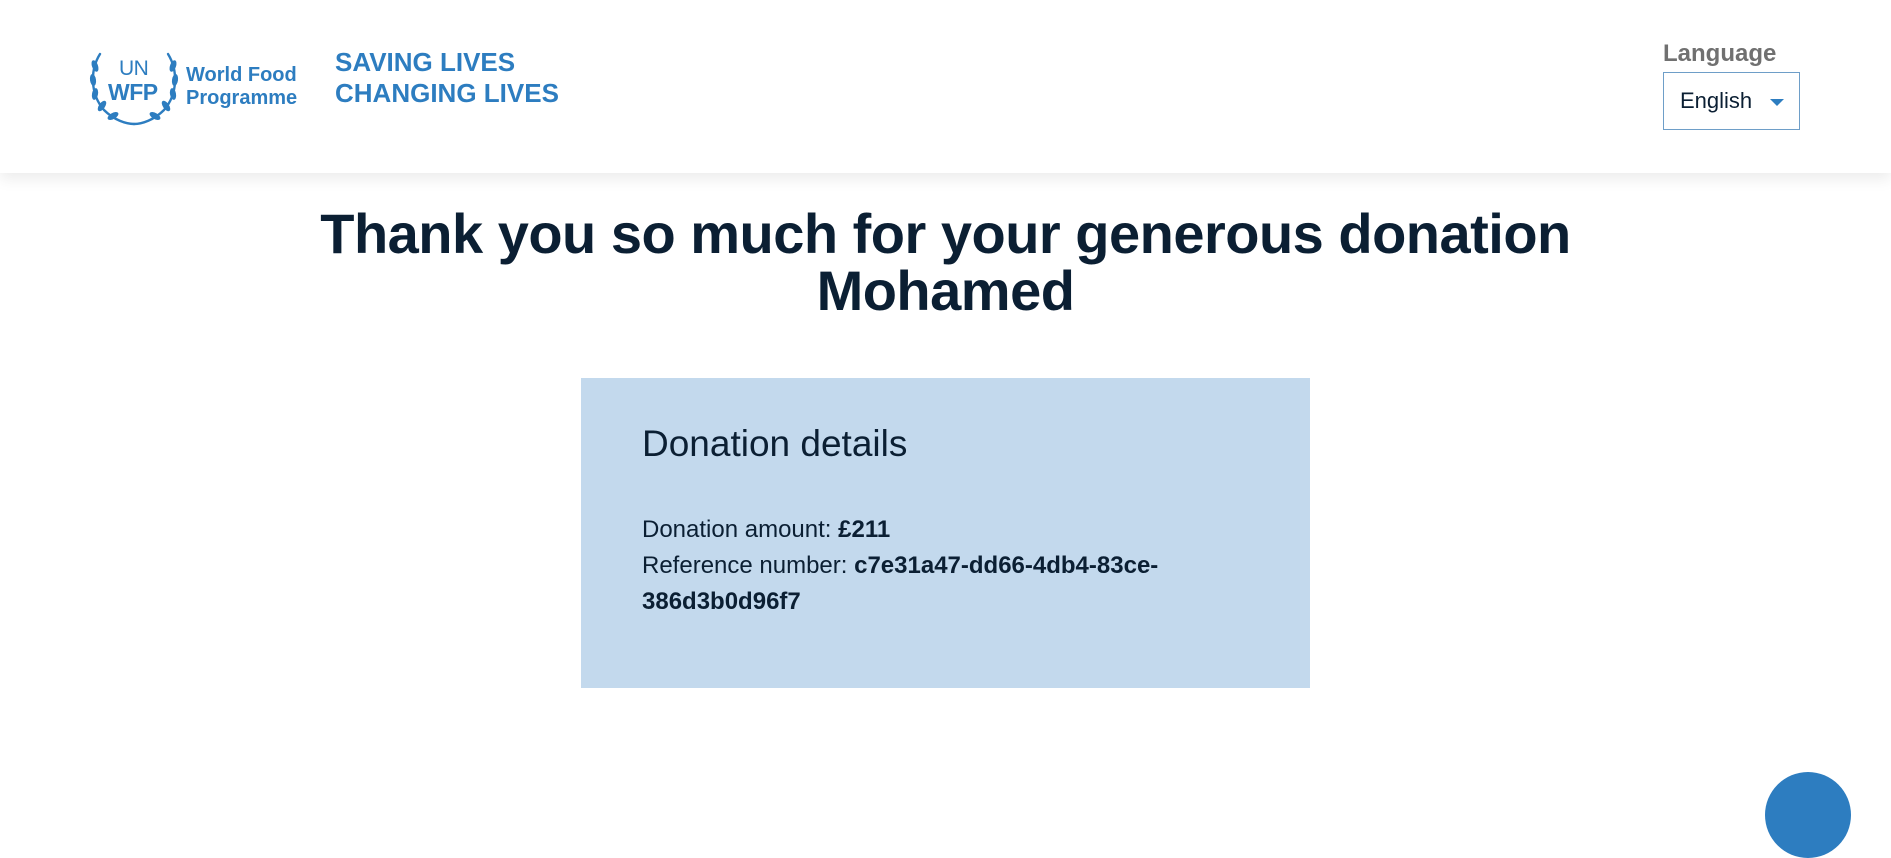 The image size is (1891, 858). I want to click on donation-amount-label: Donation amount:, so click(740, 529).